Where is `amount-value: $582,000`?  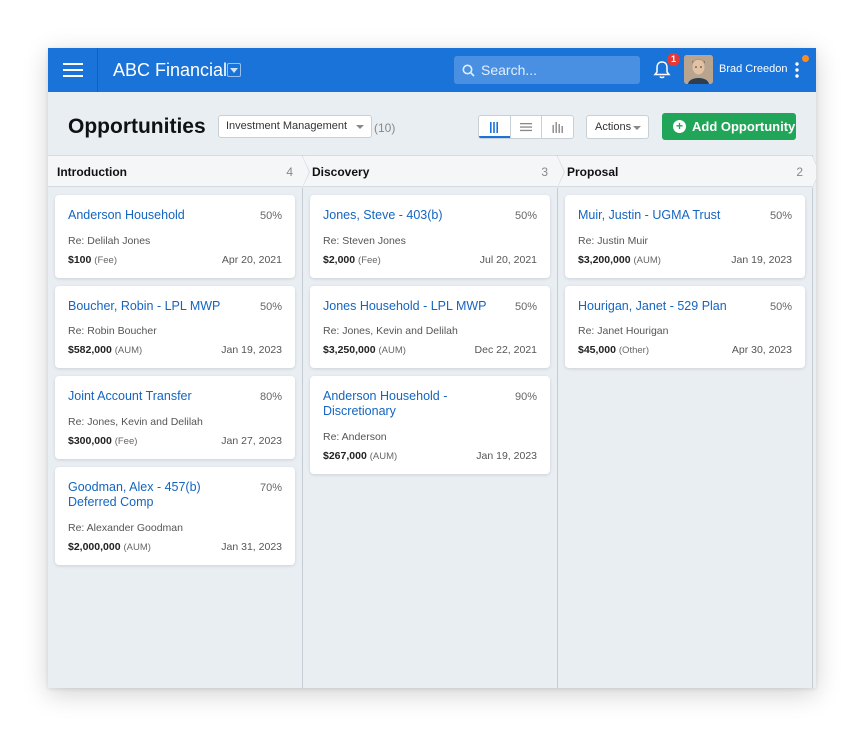
amount-value: $582,000 is located at coordinates (90, 350).